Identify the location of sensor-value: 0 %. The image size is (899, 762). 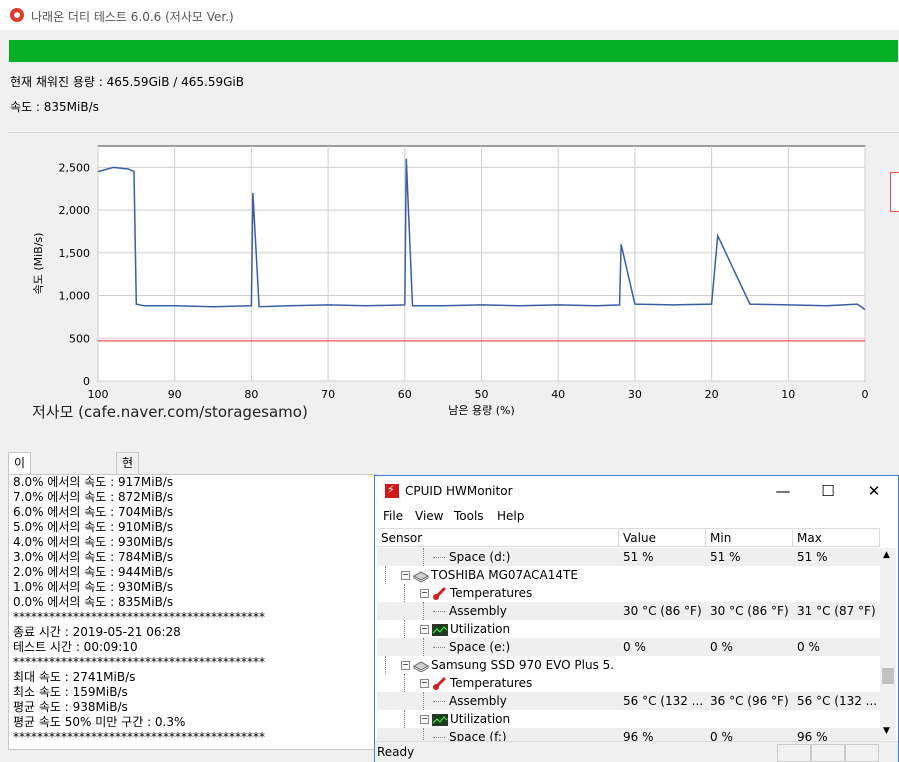
(634, 647).